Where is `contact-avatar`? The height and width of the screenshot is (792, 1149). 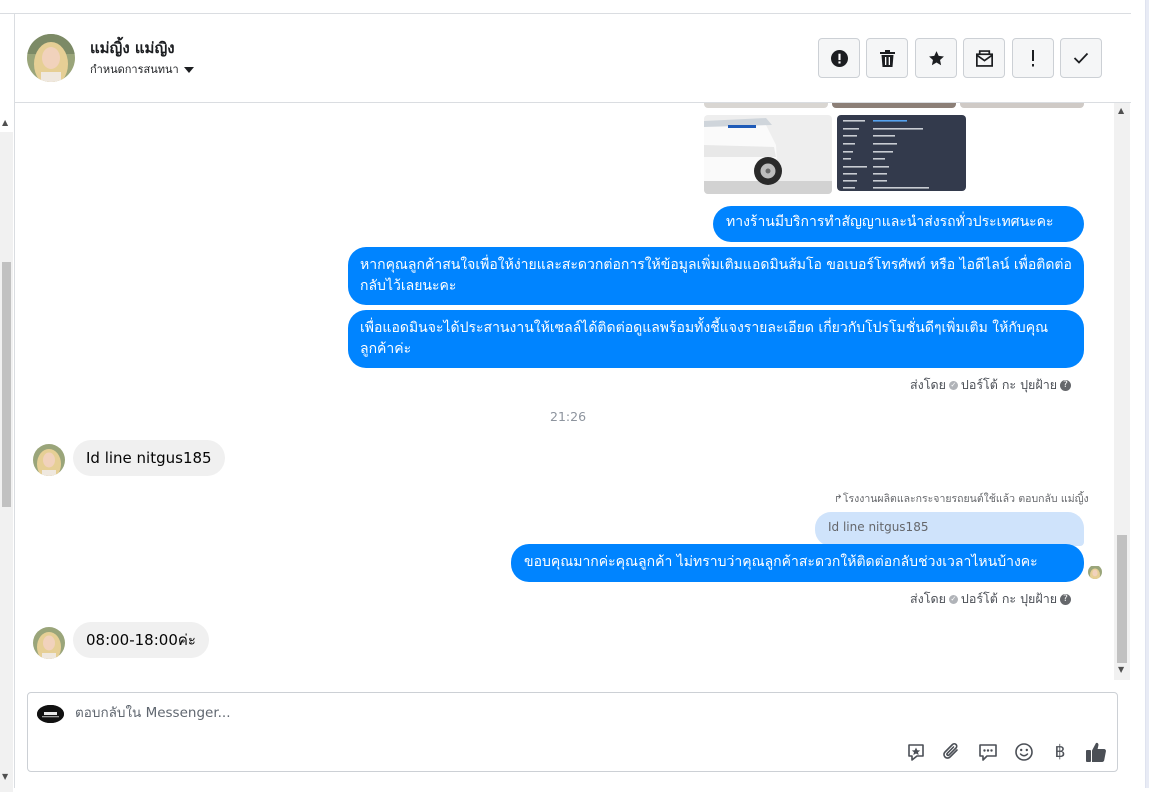 contact-avatar is located at coordinates (51, 58).